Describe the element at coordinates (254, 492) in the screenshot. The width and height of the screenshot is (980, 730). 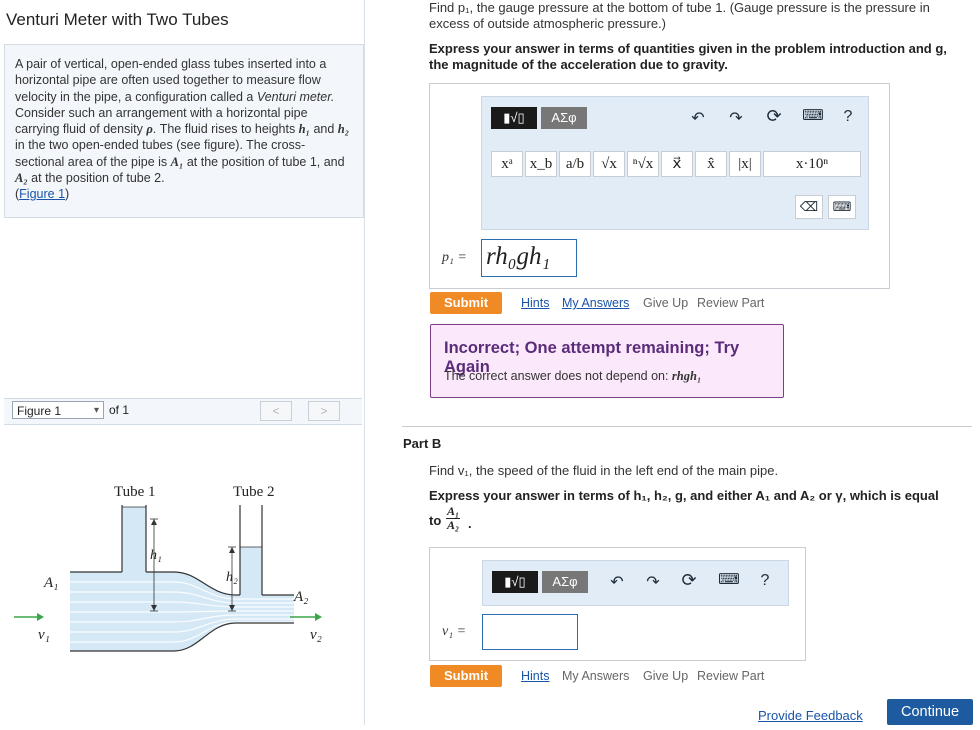
I see `tube2-label: Tube 2` at that location.